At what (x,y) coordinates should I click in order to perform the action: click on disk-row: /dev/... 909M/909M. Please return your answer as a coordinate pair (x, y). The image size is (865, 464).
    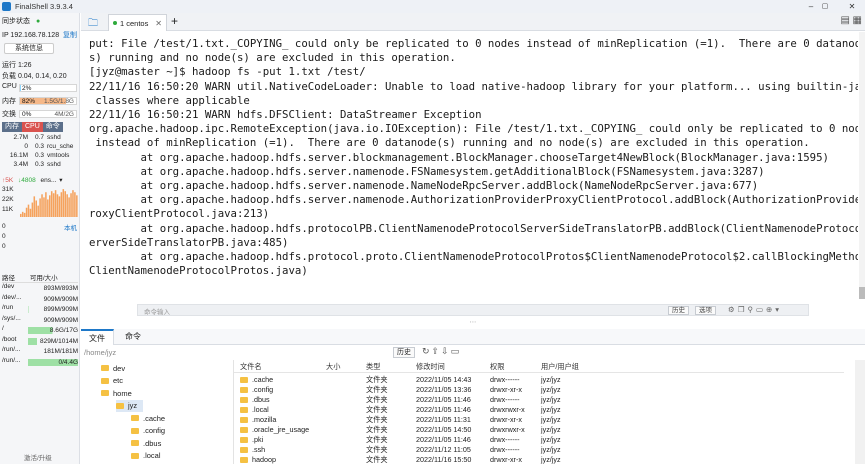
    Looking at the image, I should click on (40, 298).